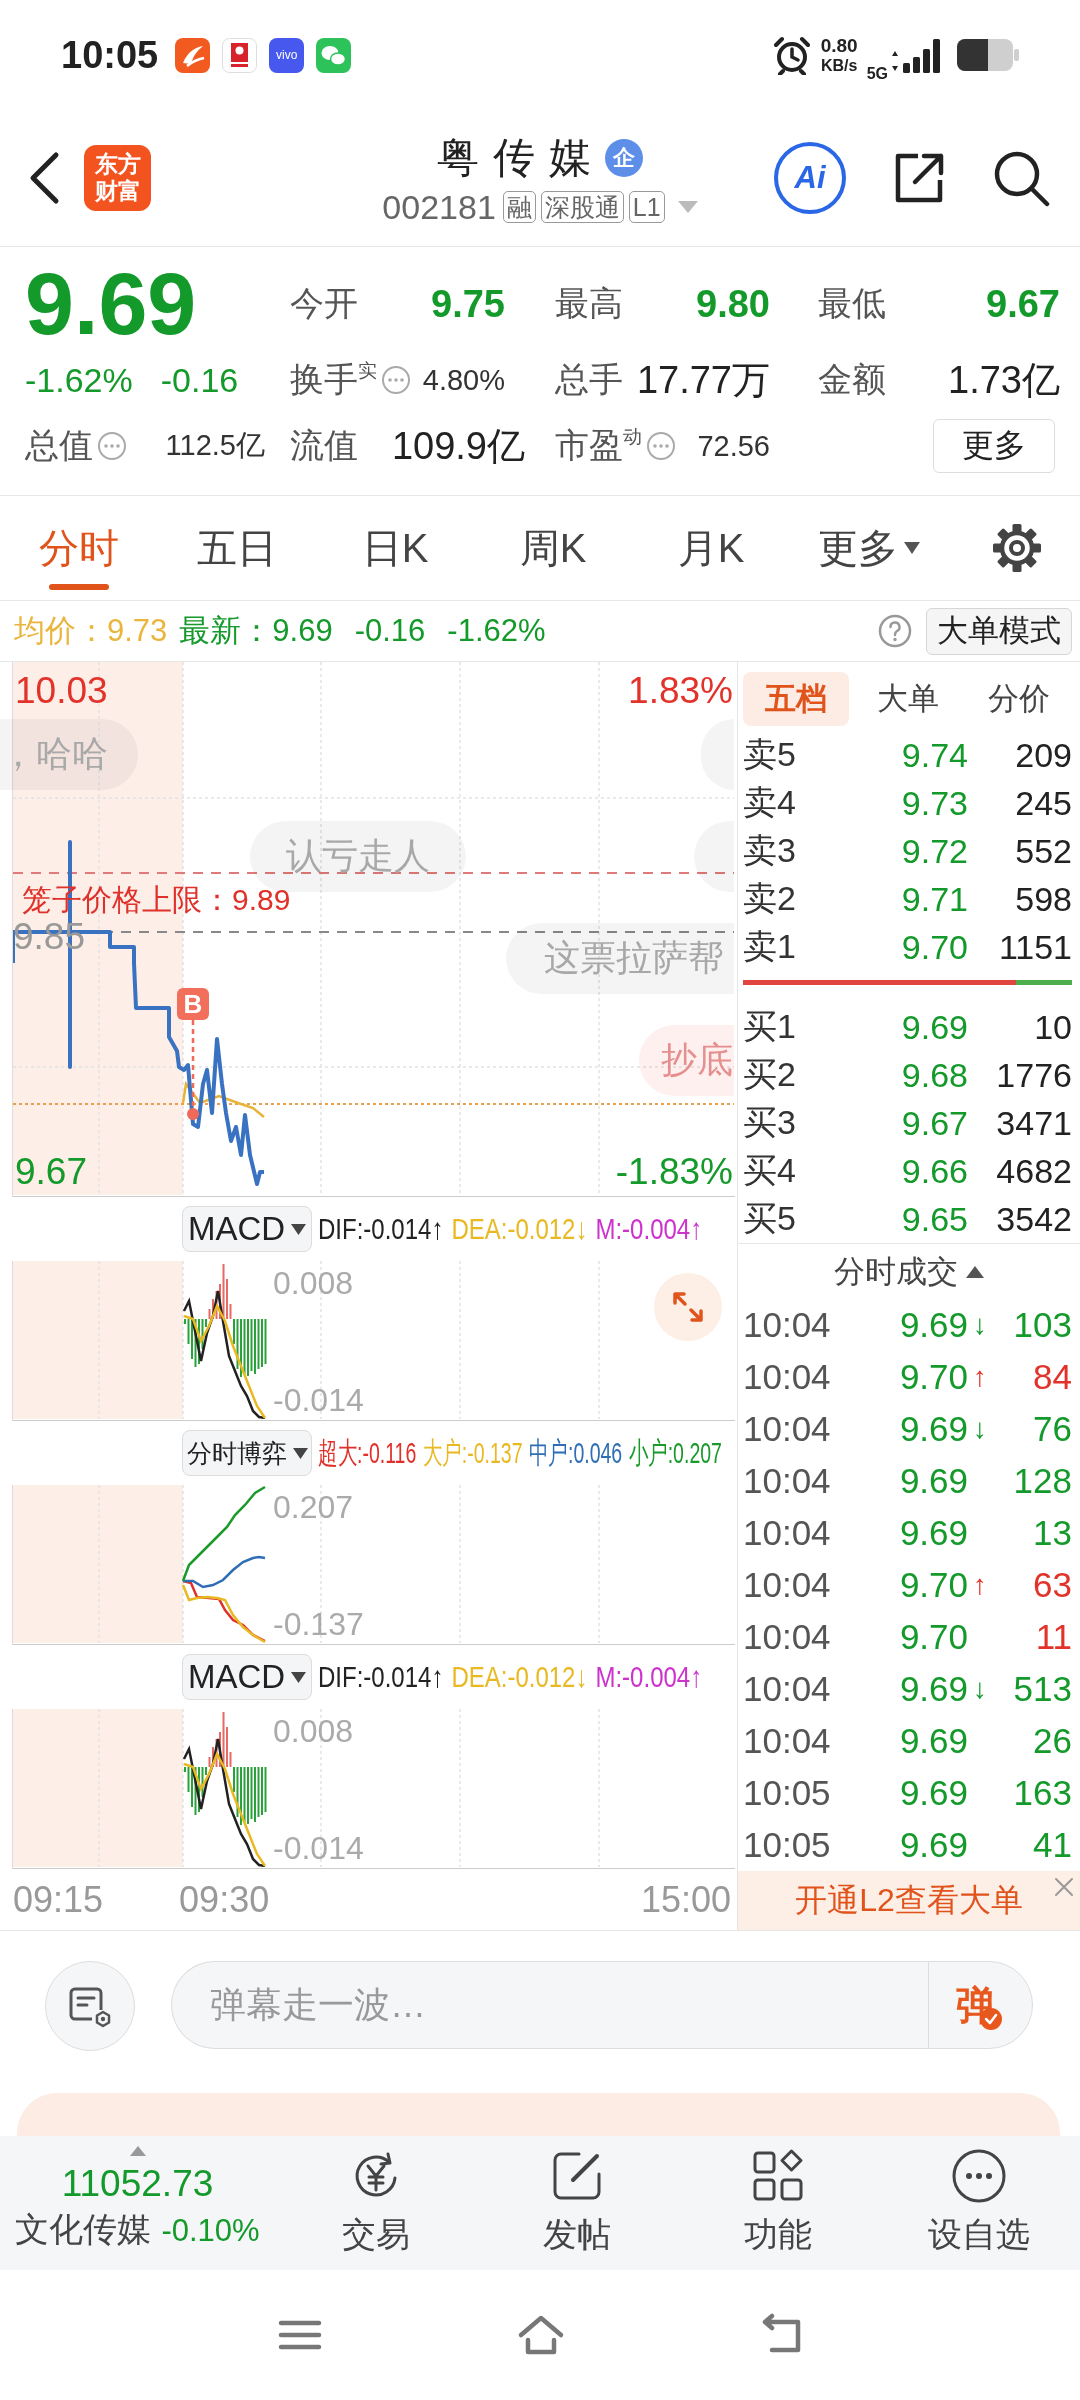  Describe the element at coordinates (1019, 698) in the screenshot. I see `order-book-tab: 分价` at that location.